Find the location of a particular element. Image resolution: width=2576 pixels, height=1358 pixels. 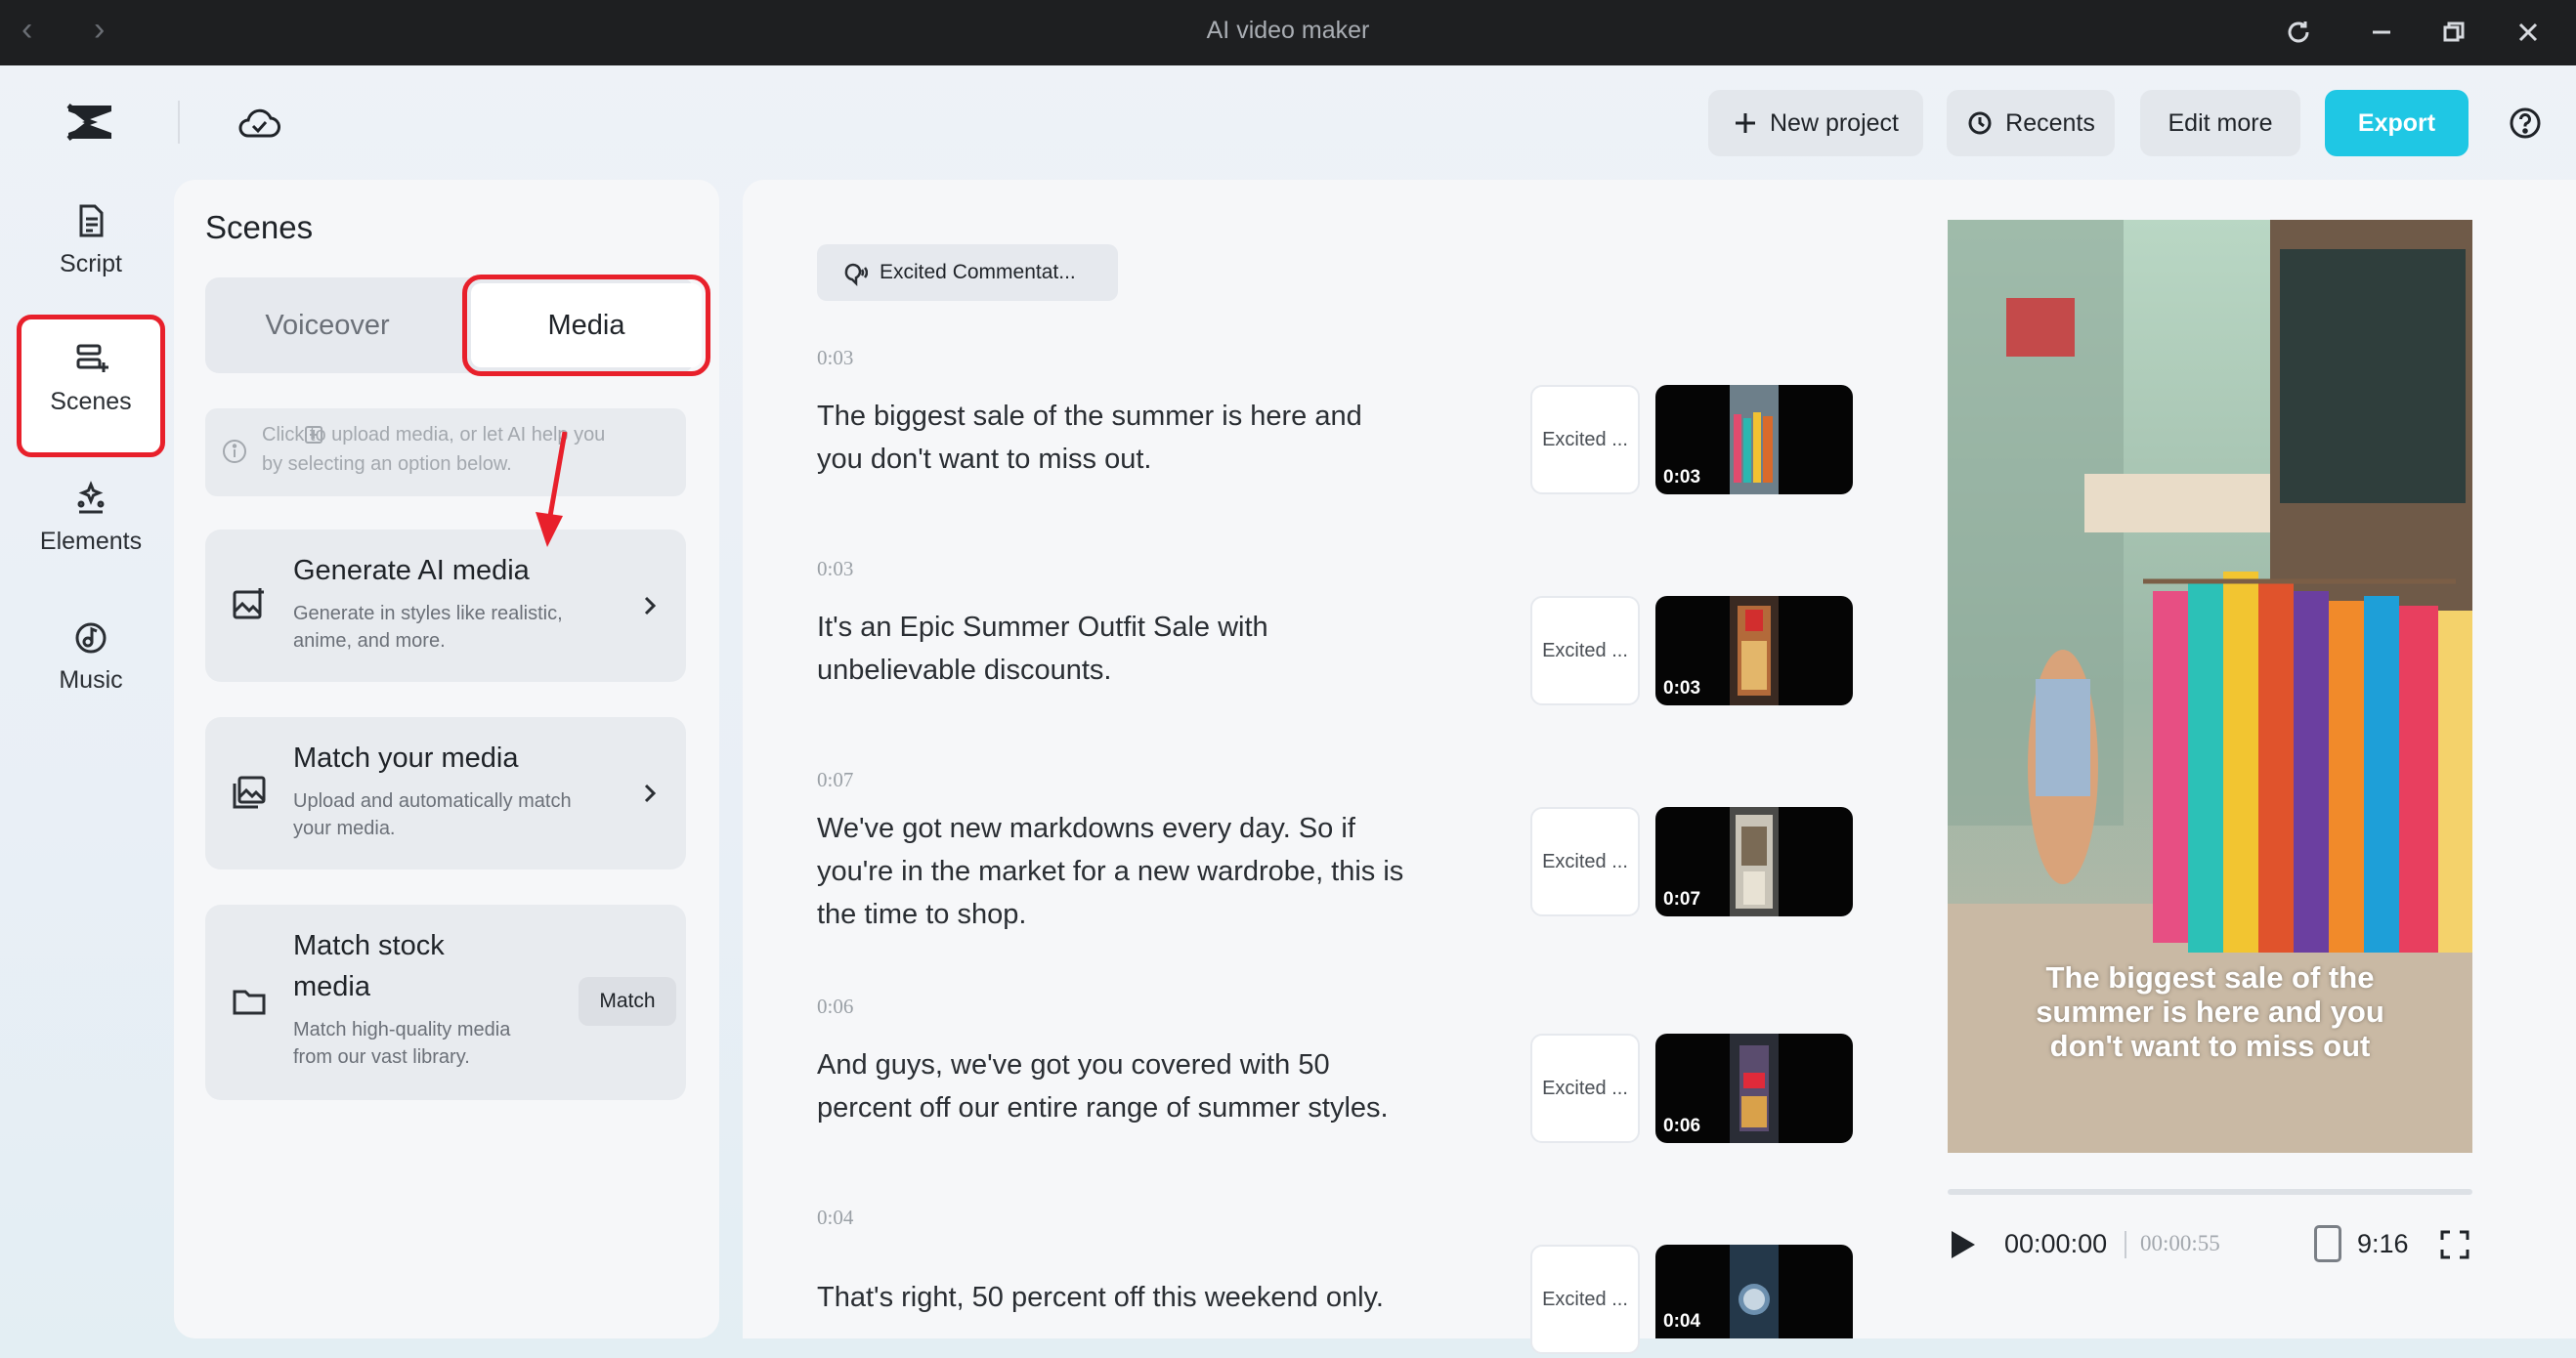

gallery-icon is located at coordinates (250, 792).